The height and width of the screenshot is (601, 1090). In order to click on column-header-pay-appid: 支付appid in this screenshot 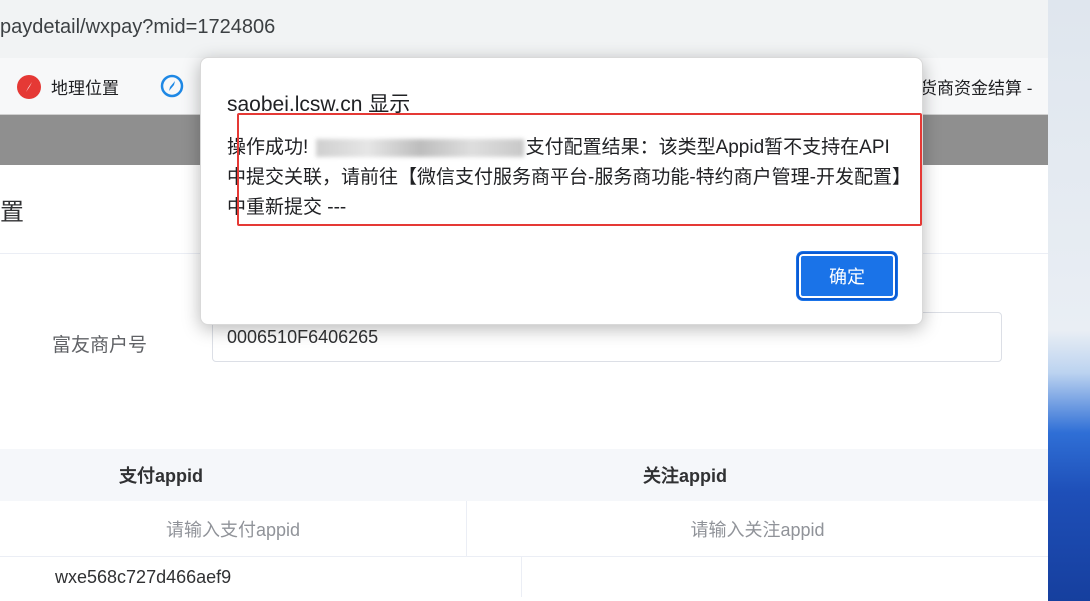, I will do `click(161, 476)`.